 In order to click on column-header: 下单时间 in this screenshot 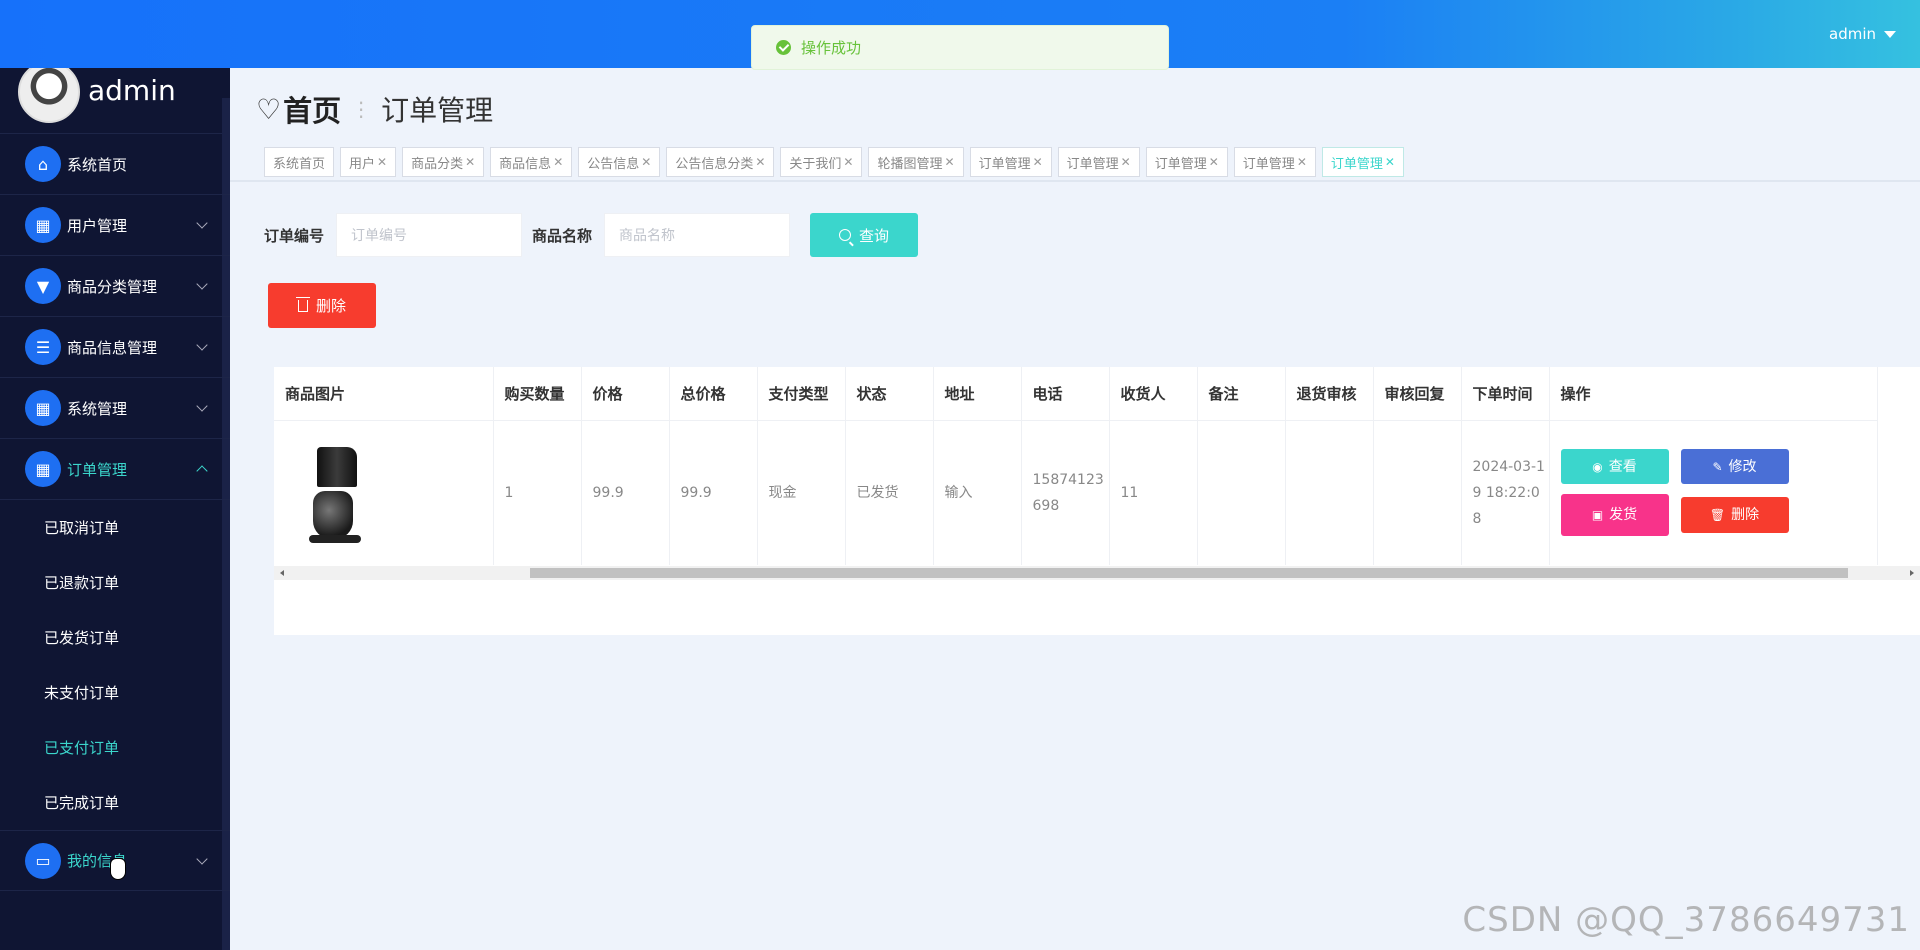, I will do `click(1505, 394)`.